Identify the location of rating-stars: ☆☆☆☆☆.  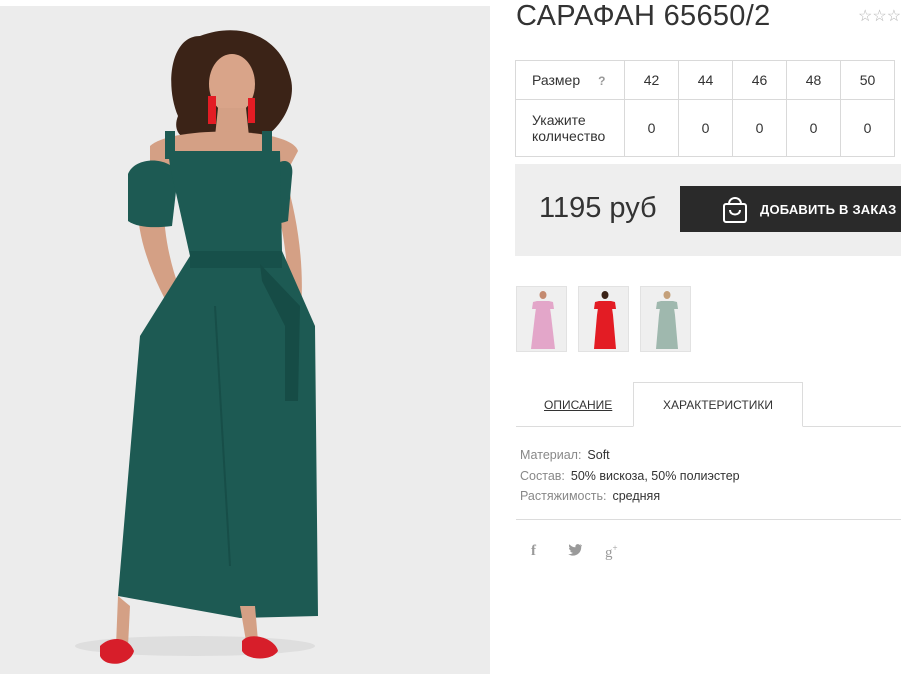
(879, 16).